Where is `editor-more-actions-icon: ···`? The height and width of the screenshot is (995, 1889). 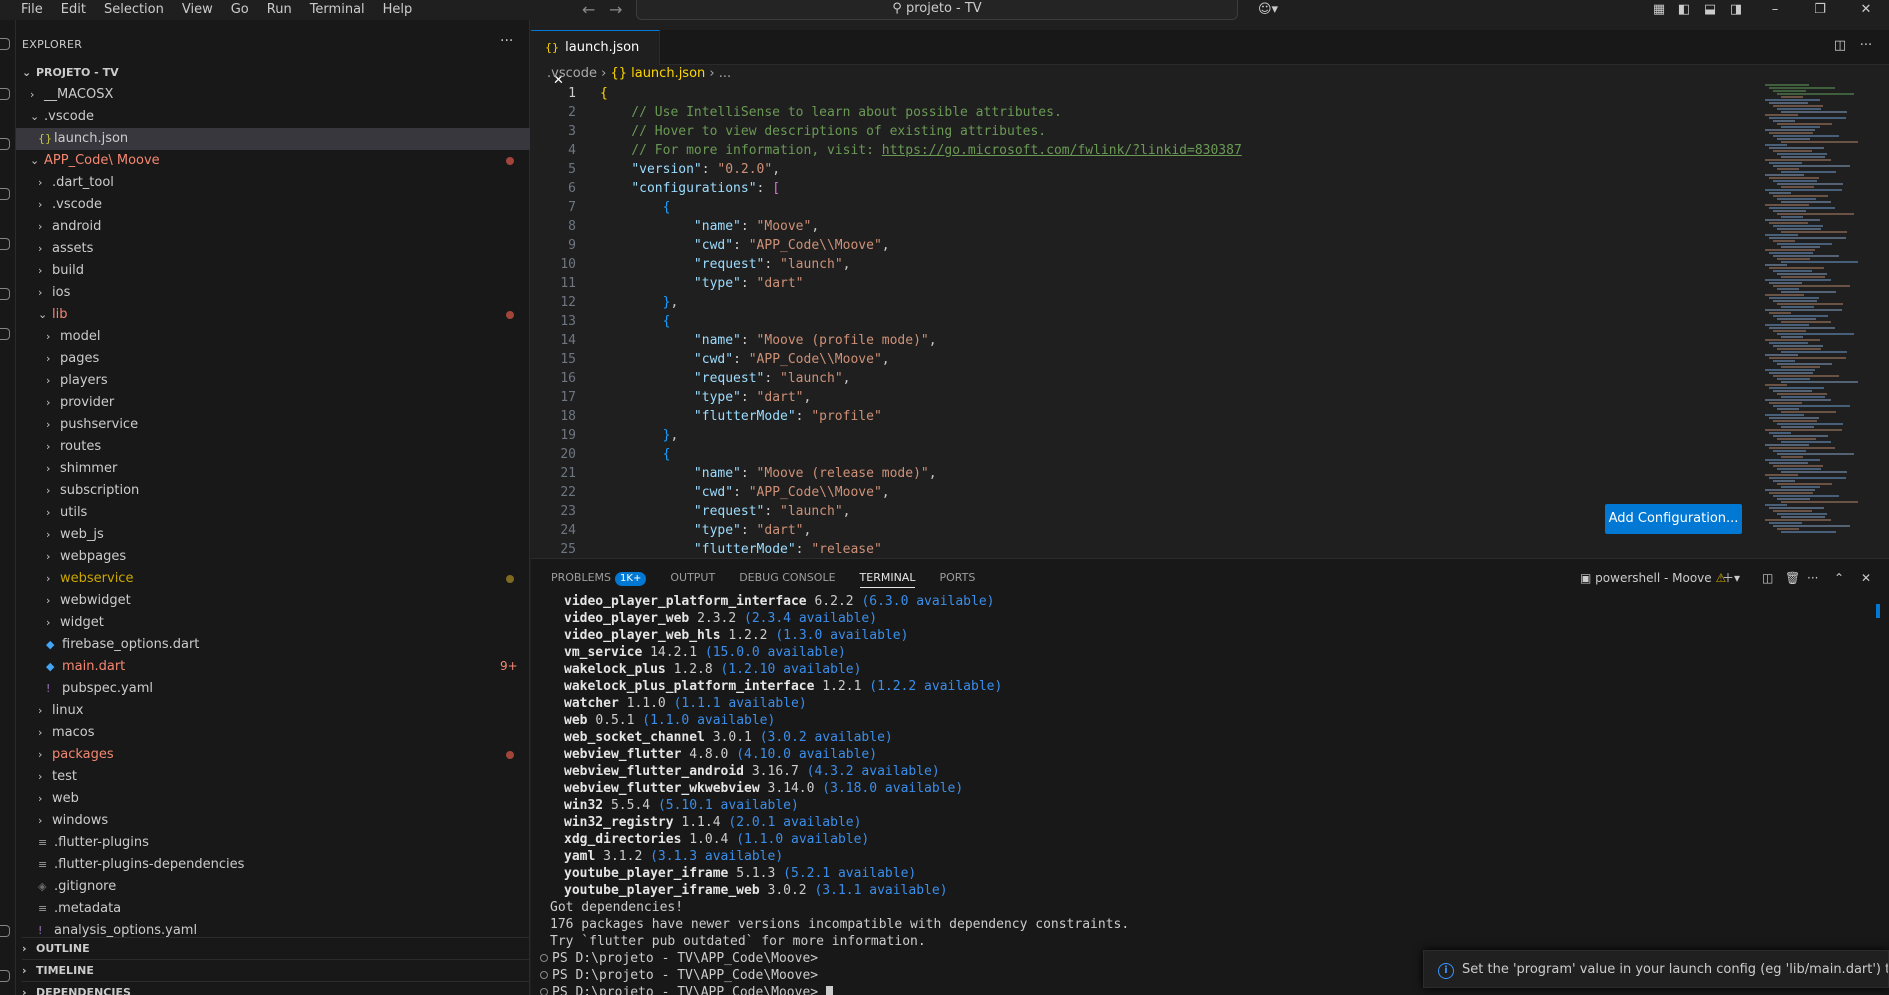
editor-more-actions-icon: ··· is located at coordinates (1866, 46).